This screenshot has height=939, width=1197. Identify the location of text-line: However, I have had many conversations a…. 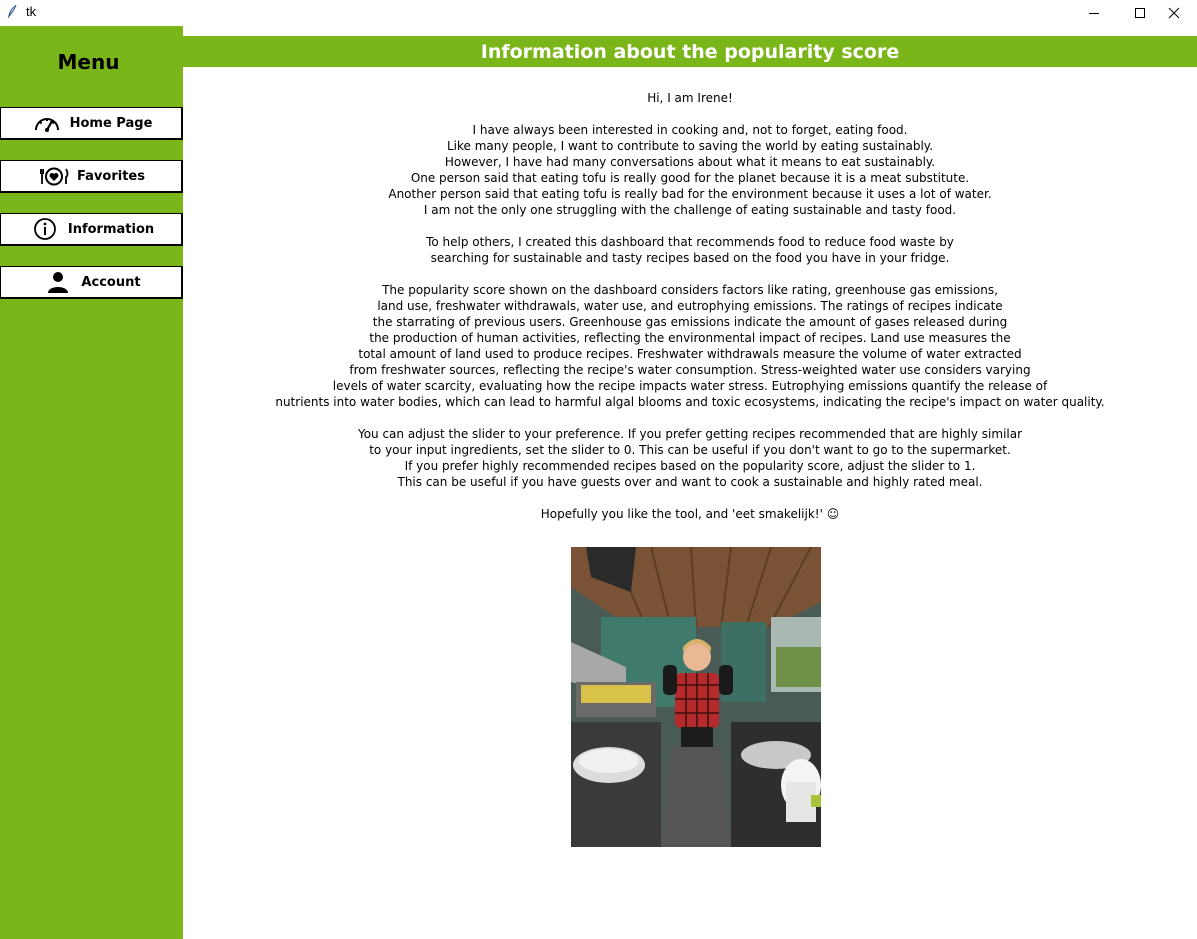
(690, 162).